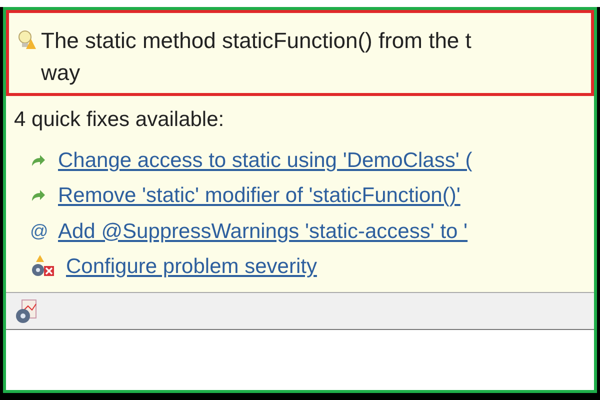  What do you see at coordinates (27, 40) in the screenshot?
I see `lightbulb-warning-icon` at bounding box center [27, 40].